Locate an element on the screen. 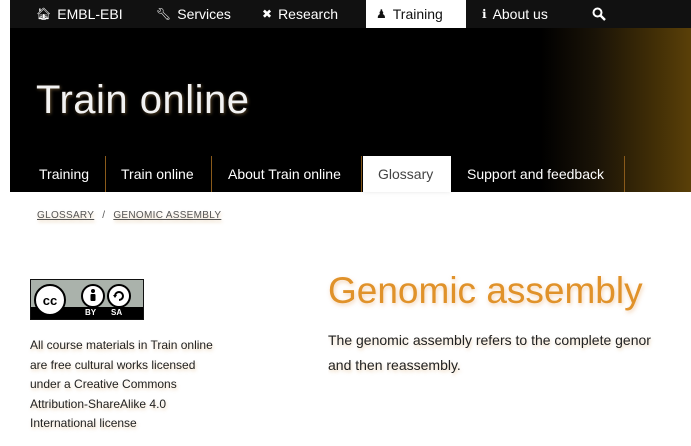 The height and width of the screenshot is (446, 691). sa-label: SA is located at coordinates (117, 312).